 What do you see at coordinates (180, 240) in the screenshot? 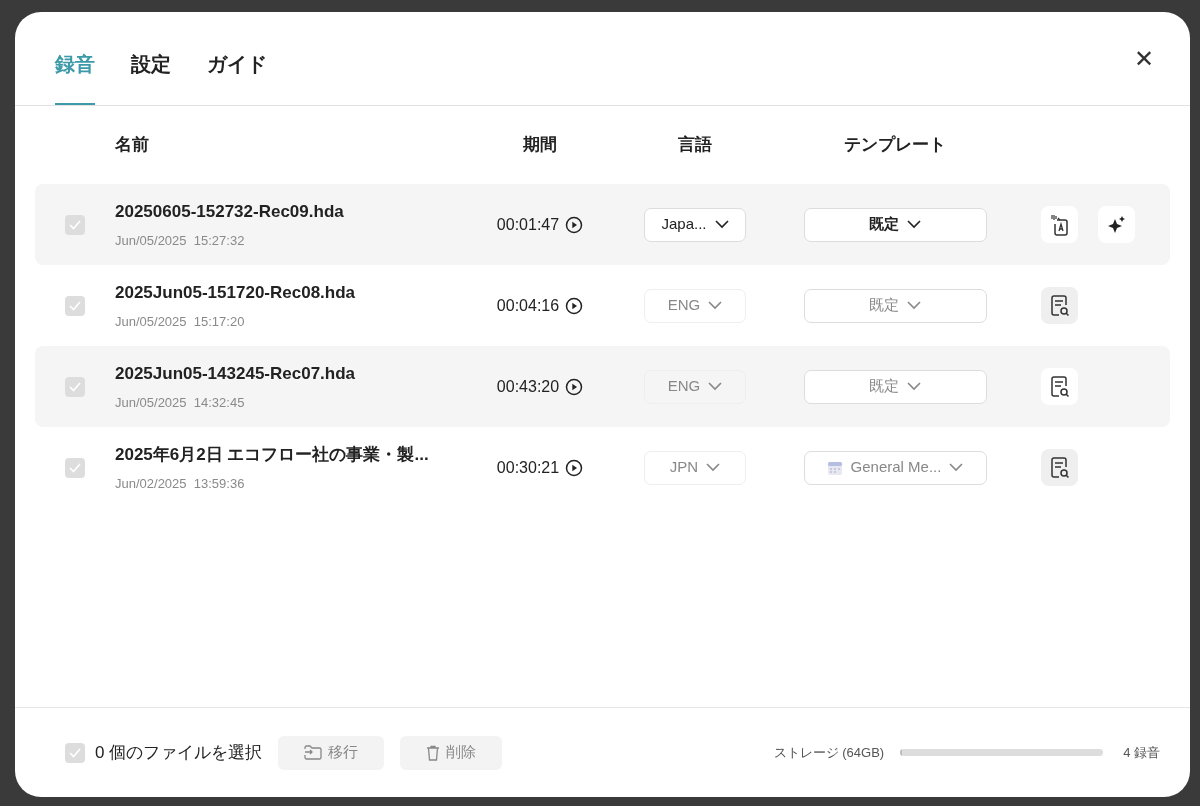
I see `file-date: Jun/05/2025 15:27:32` at bounding box center [180, 240].